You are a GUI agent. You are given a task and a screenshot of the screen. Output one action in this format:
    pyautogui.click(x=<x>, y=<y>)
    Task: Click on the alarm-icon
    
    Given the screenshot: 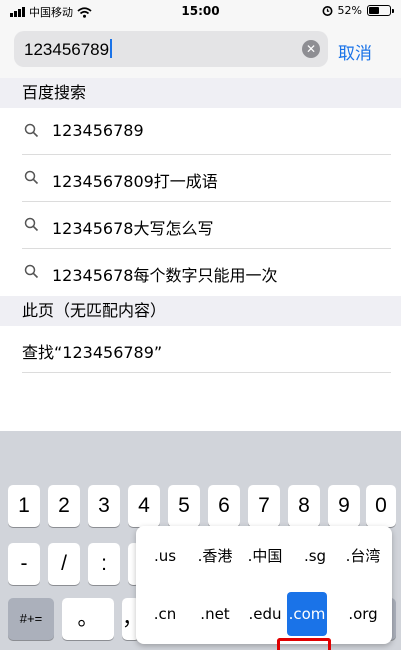 What is the action you would take?
    pyautogui.click(x=327, y=11)
    